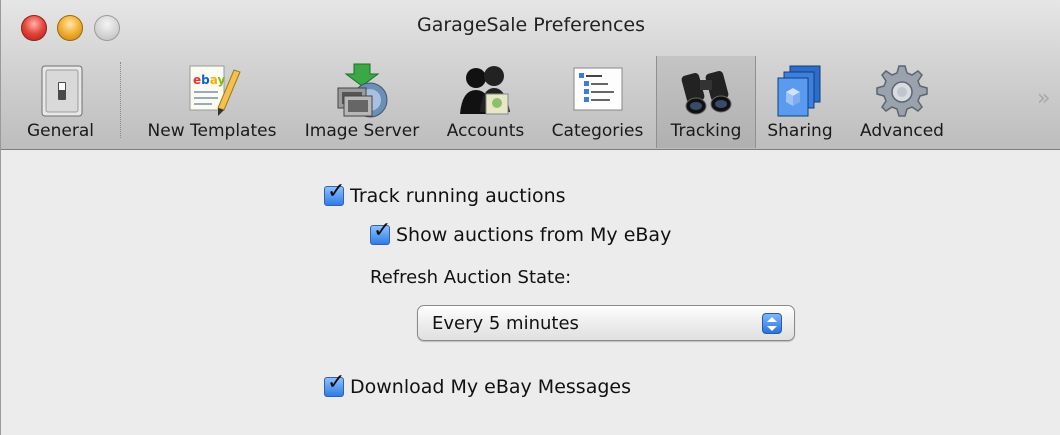 This screenshot has width=1060, height=435. What do you see at coordinates (598, 92) in the screenshot?
I see `category-list-icon` at bounding box center [598, 92].